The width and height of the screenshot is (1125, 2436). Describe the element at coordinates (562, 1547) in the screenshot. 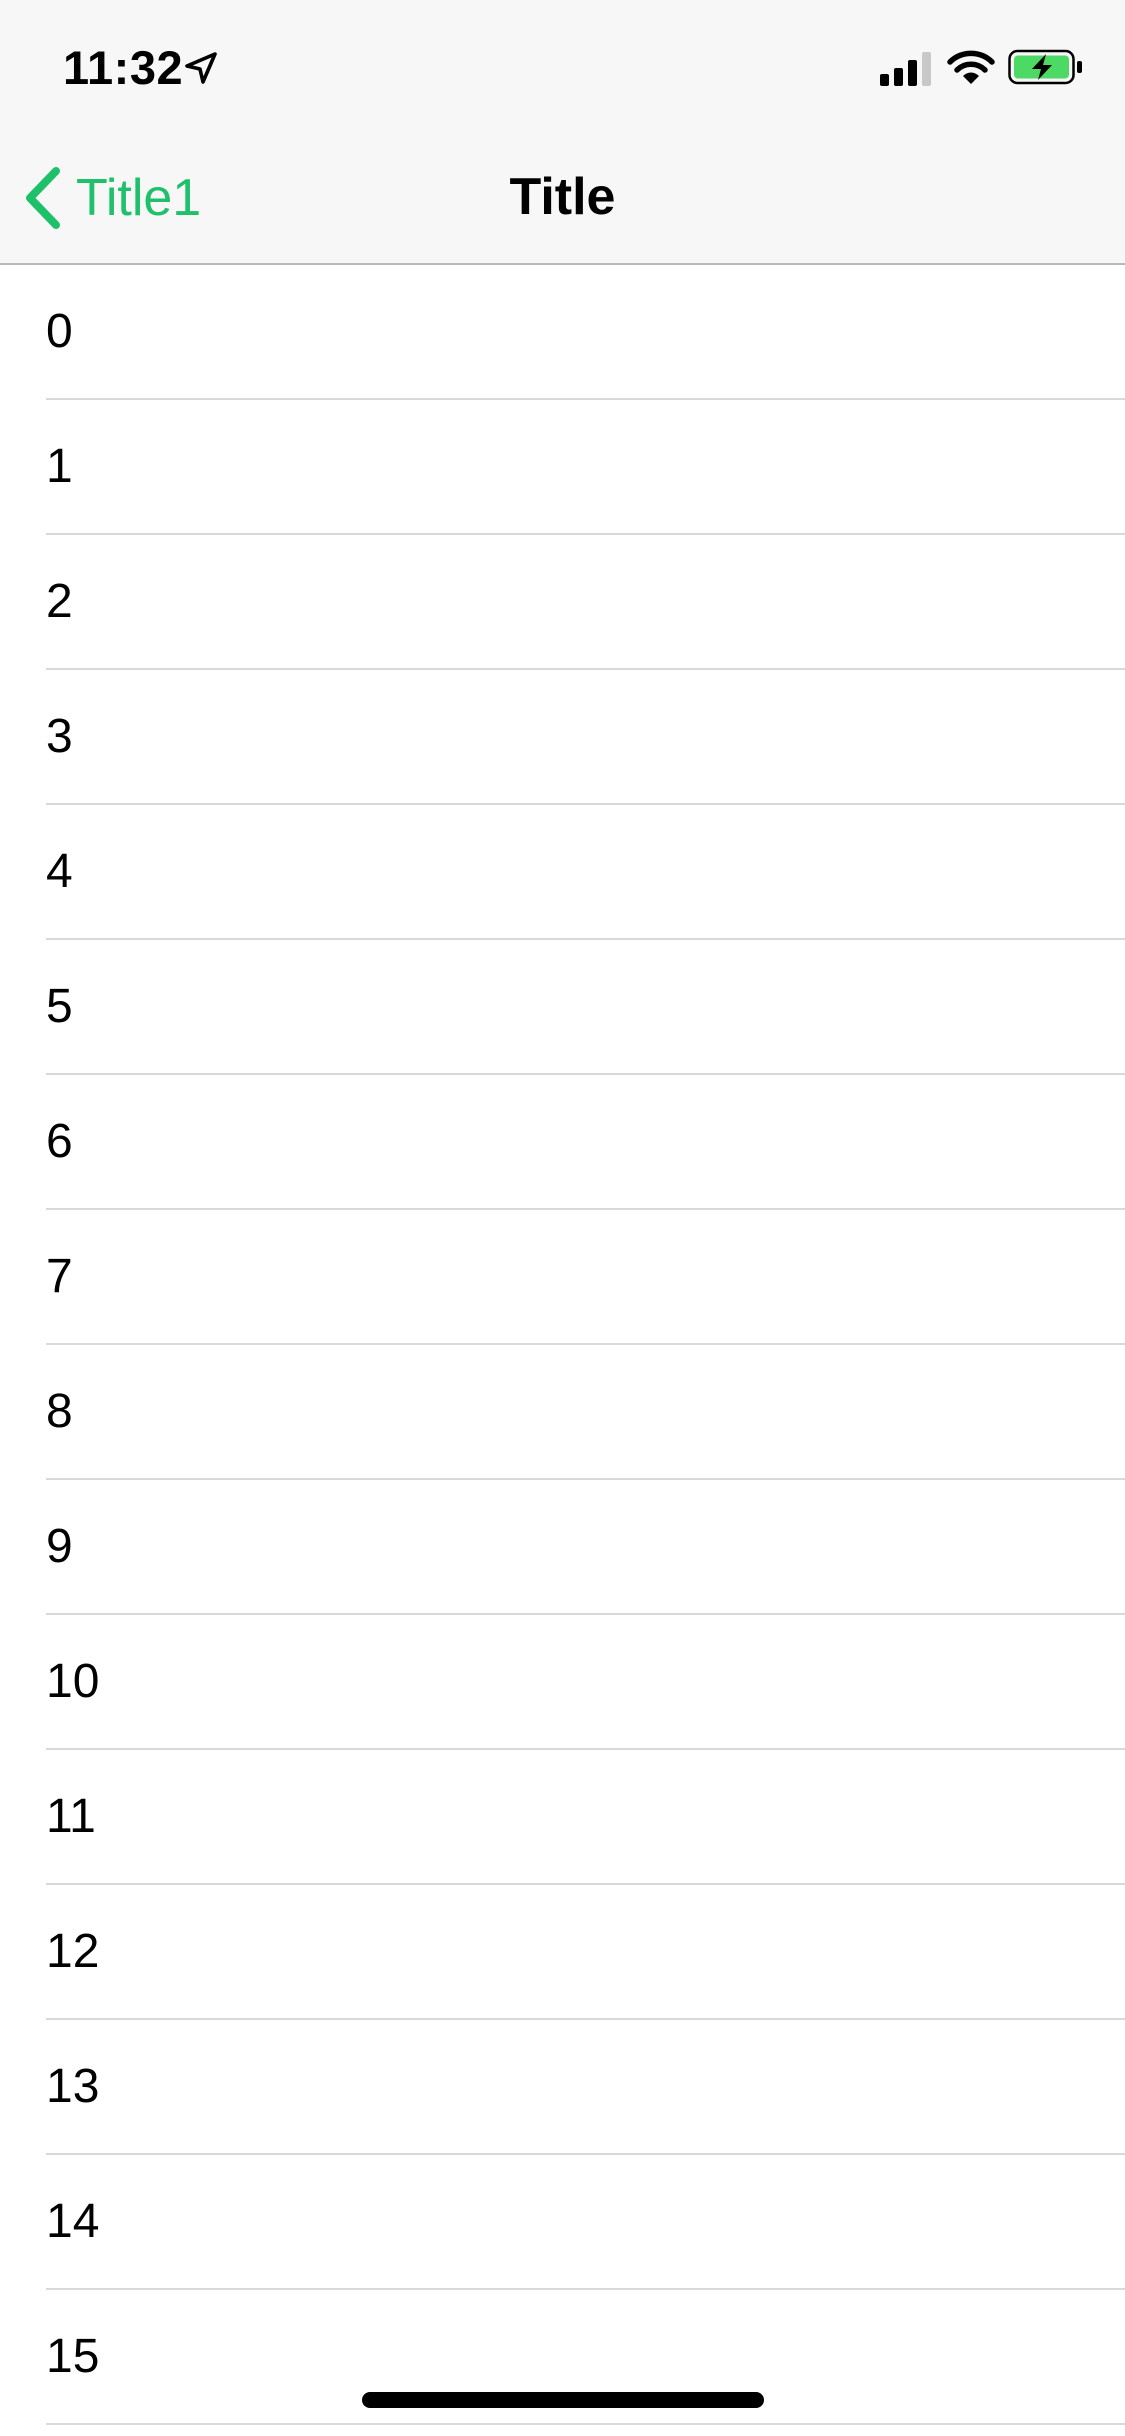

I see `list-item: 9` at that location.